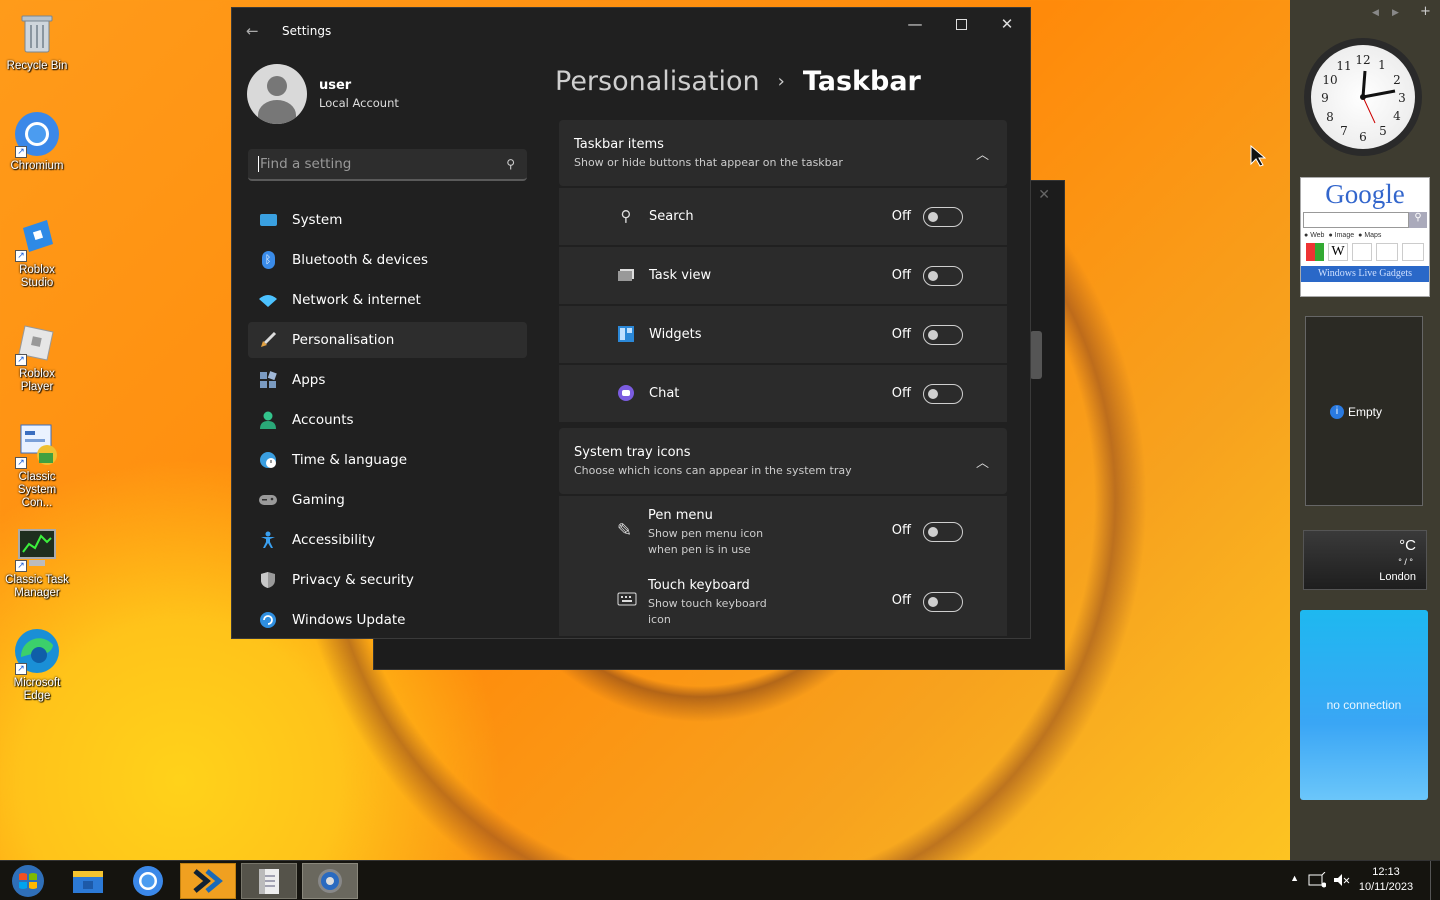 This screenshot has height=900, width=1440. I want to click on clock-gadget: 12 1 2 3 4 5 6 7 8 9 10 11, so click(1363, 97).